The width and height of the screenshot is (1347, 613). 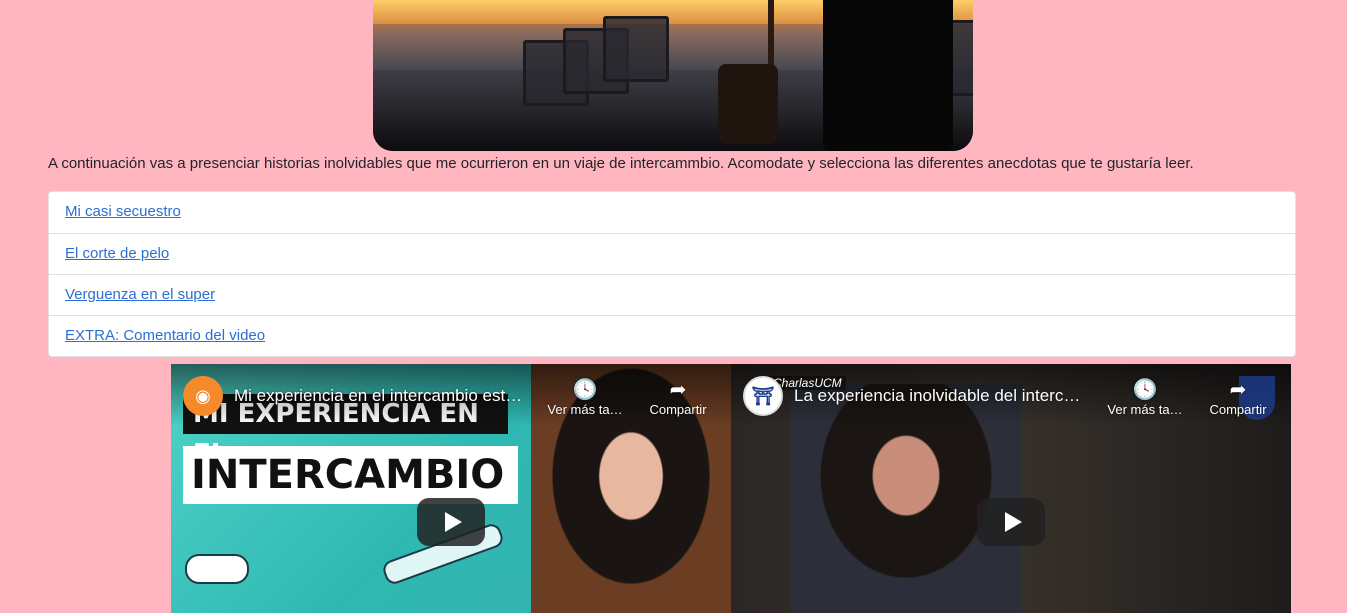 I want to click on link-mi-casi-secuestro: Mi casi secuestro, so click(x=123, y=211).